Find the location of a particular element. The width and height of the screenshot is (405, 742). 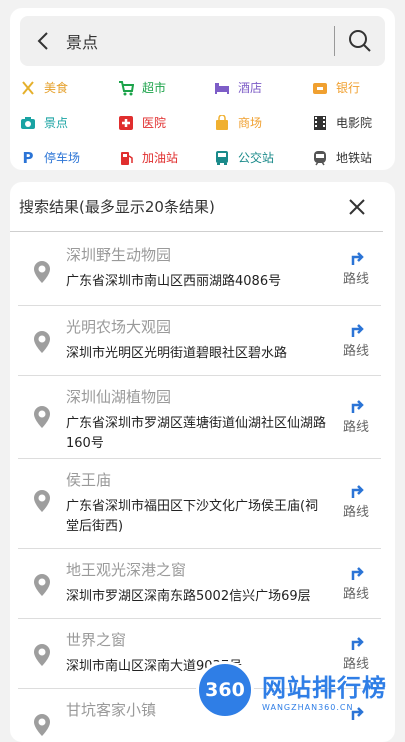

category-label: 酒店 is located at coordinates (250, 88).